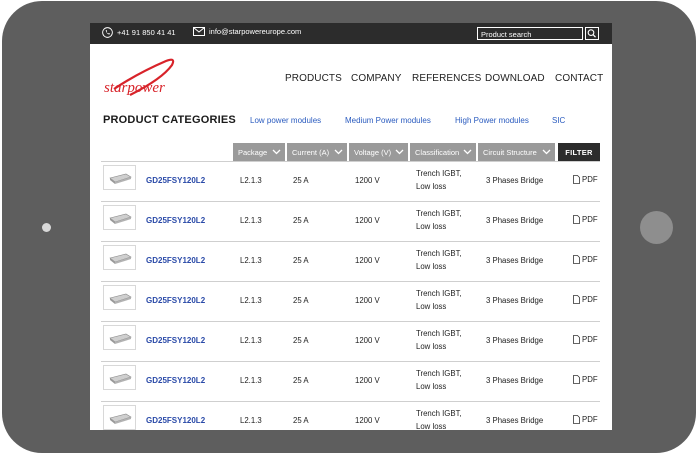 The height and width of the screenshot is (455, 698). What do you see at coordinates (530, 33) in the screenshot?
I see `product-search-input: Product search` at bounding box center [530, 33].